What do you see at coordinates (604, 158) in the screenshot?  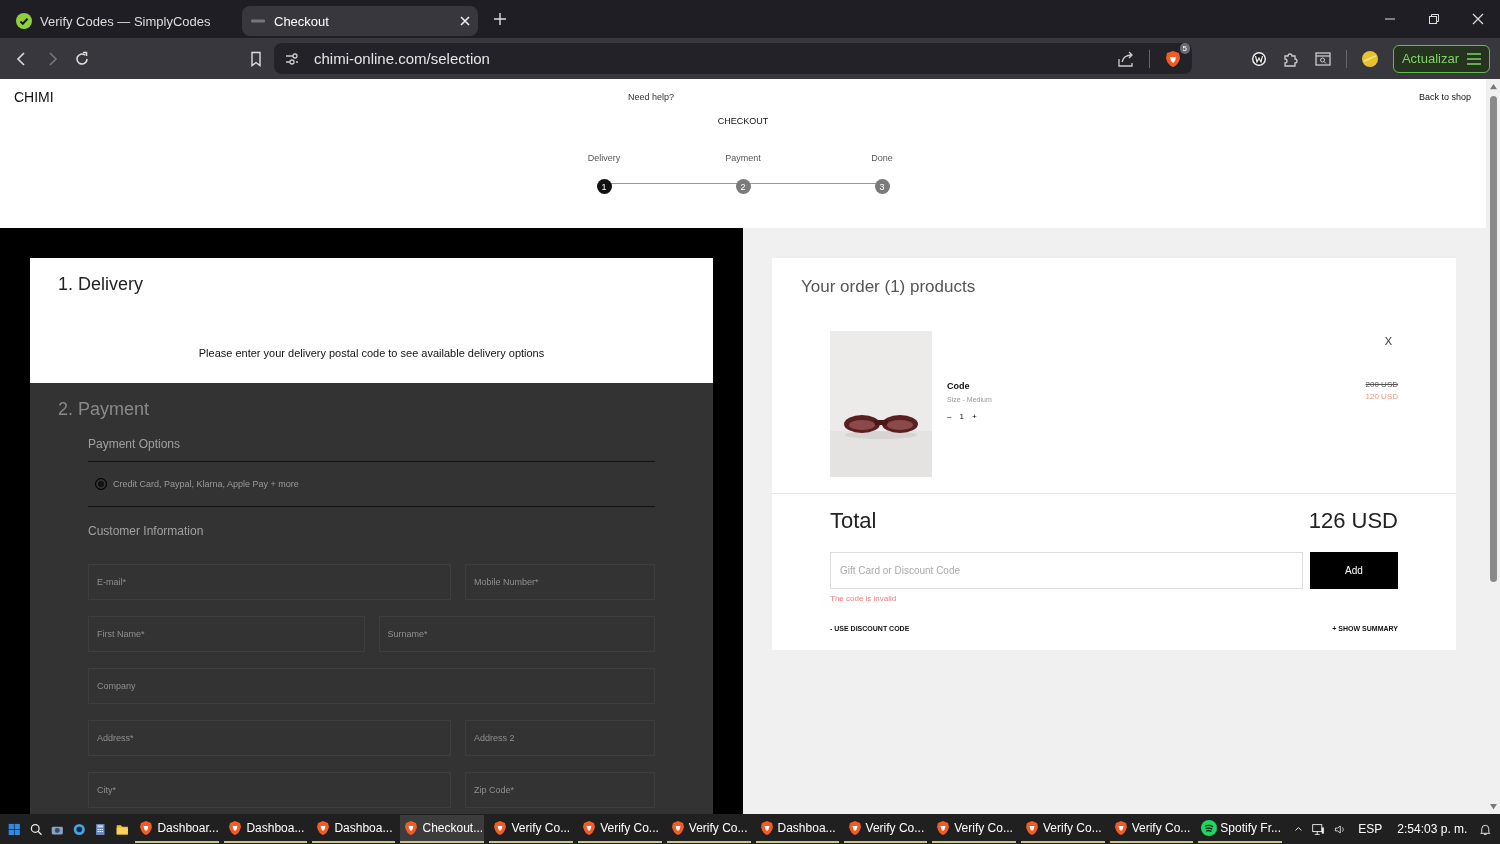 I see `step-label: Delivery` at bounding box center [604, 158].